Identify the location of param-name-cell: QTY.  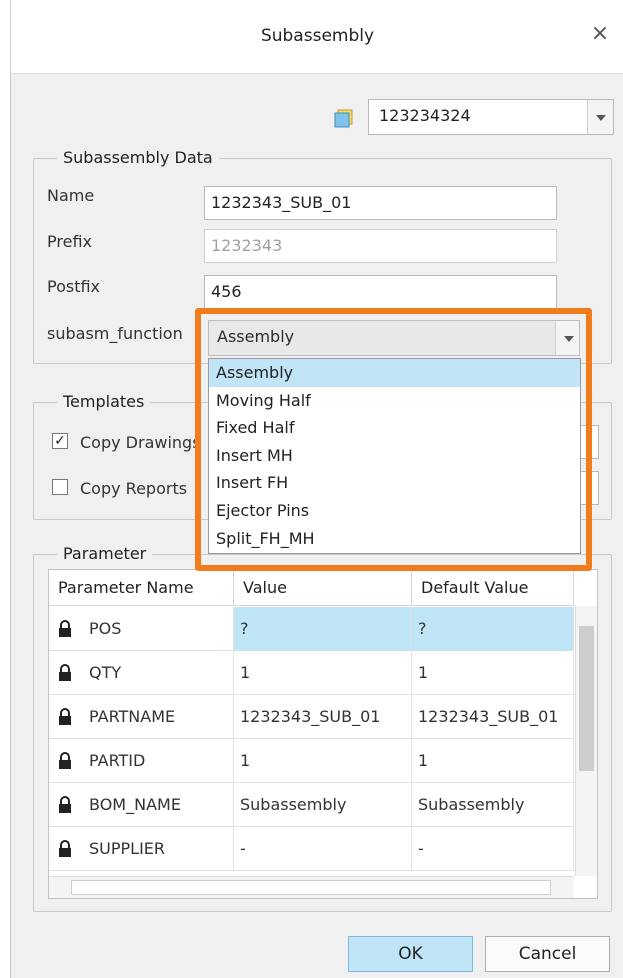
(141, 673).